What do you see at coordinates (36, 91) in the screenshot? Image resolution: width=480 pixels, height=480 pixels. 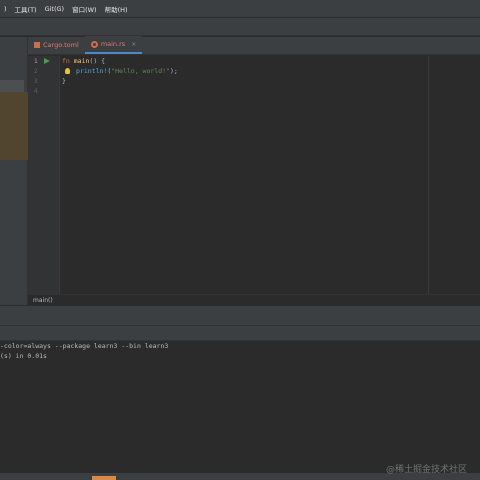 I see `line-number: 4` at bounding box center [36, 91].